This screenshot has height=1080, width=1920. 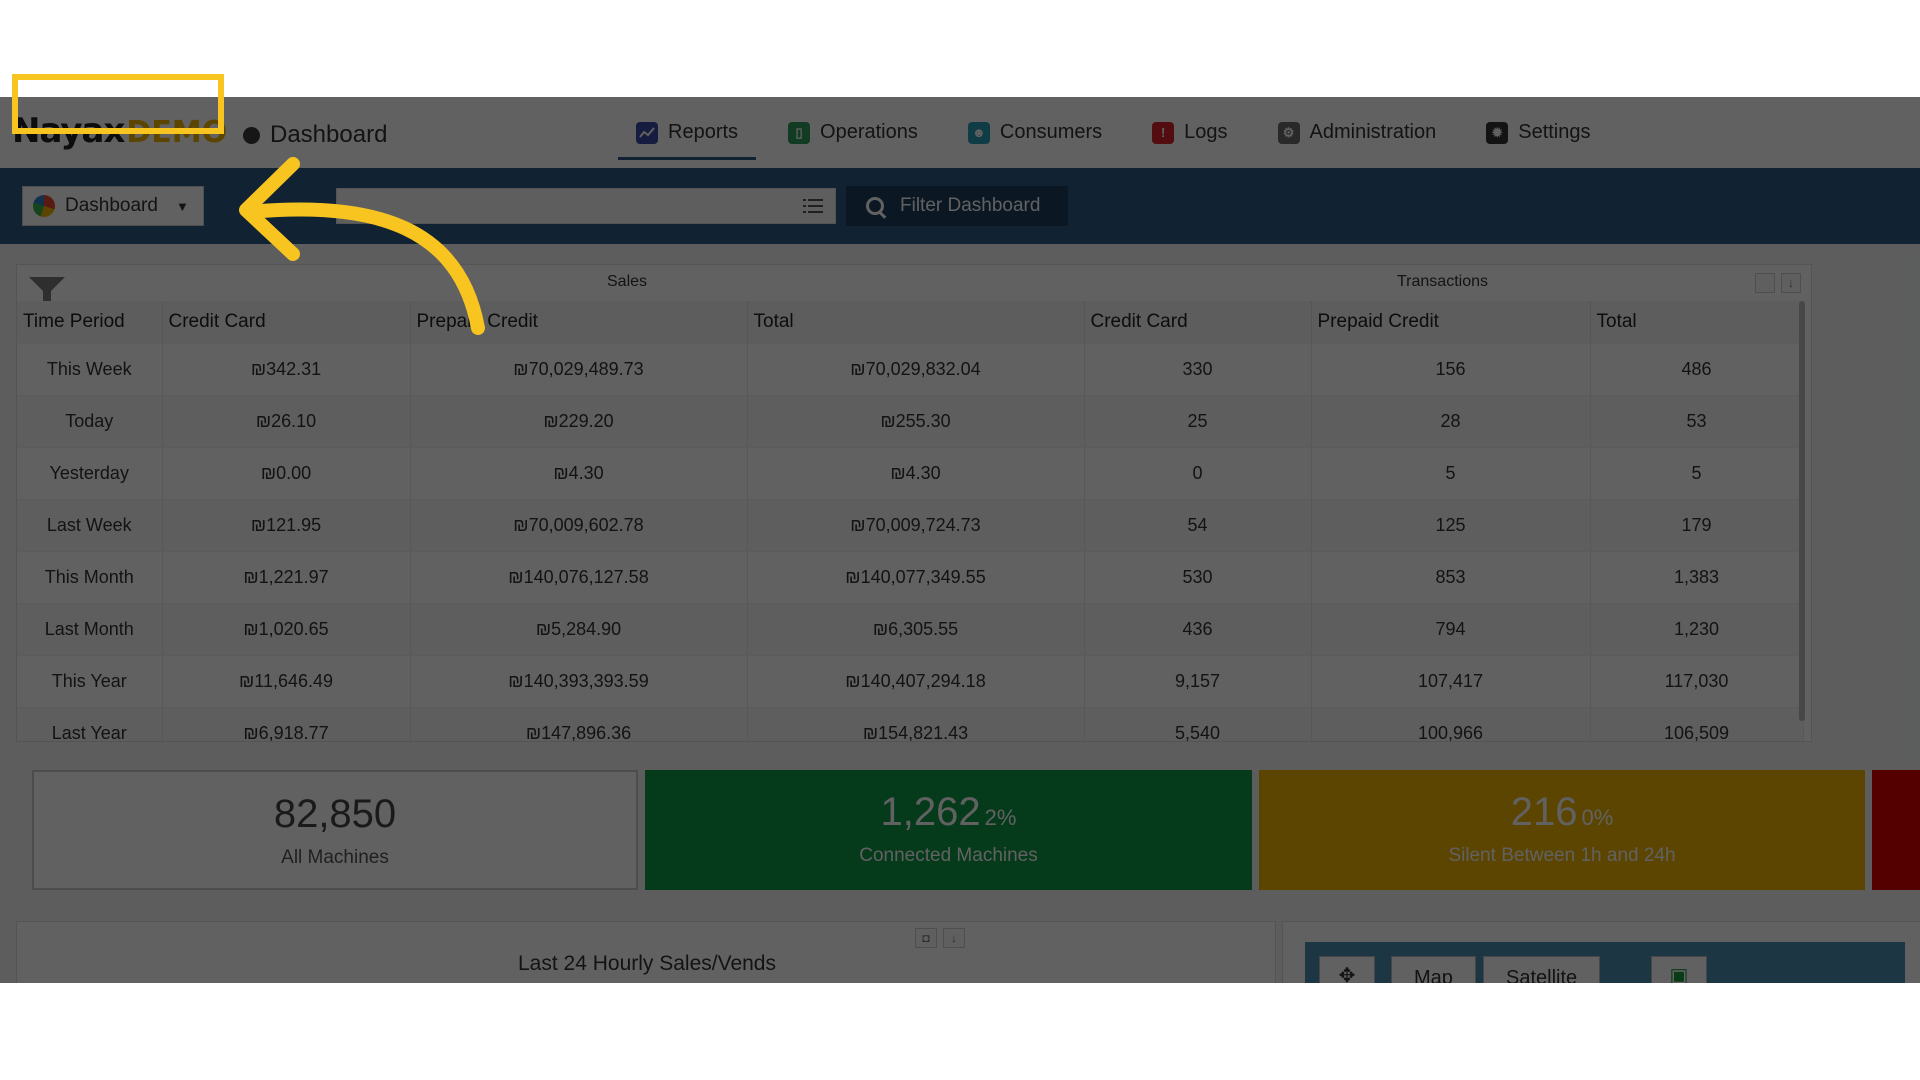 What do you see at coordinates (44, 206) in the screenshot?
I see `pie-chart-icon` at bounding box center [44, 206].